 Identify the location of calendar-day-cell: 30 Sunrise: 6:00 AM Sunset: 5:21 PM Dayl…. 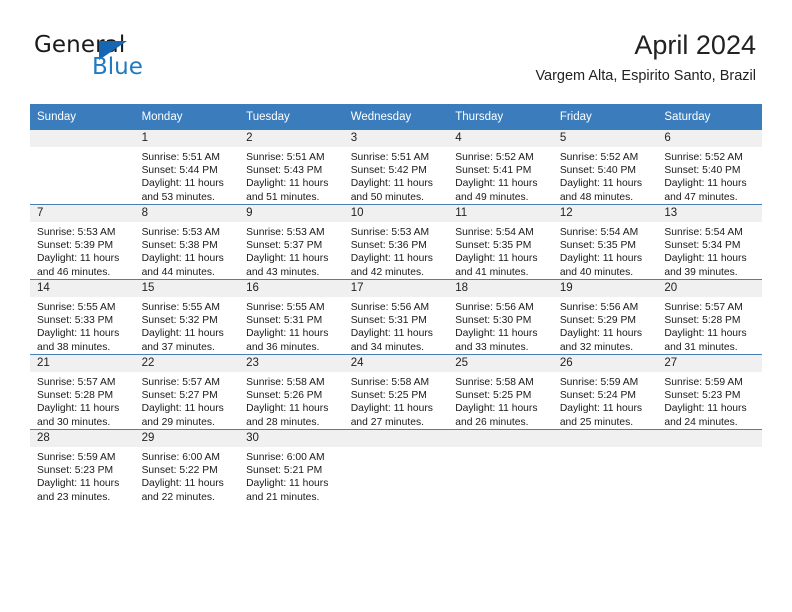
(291, 466).